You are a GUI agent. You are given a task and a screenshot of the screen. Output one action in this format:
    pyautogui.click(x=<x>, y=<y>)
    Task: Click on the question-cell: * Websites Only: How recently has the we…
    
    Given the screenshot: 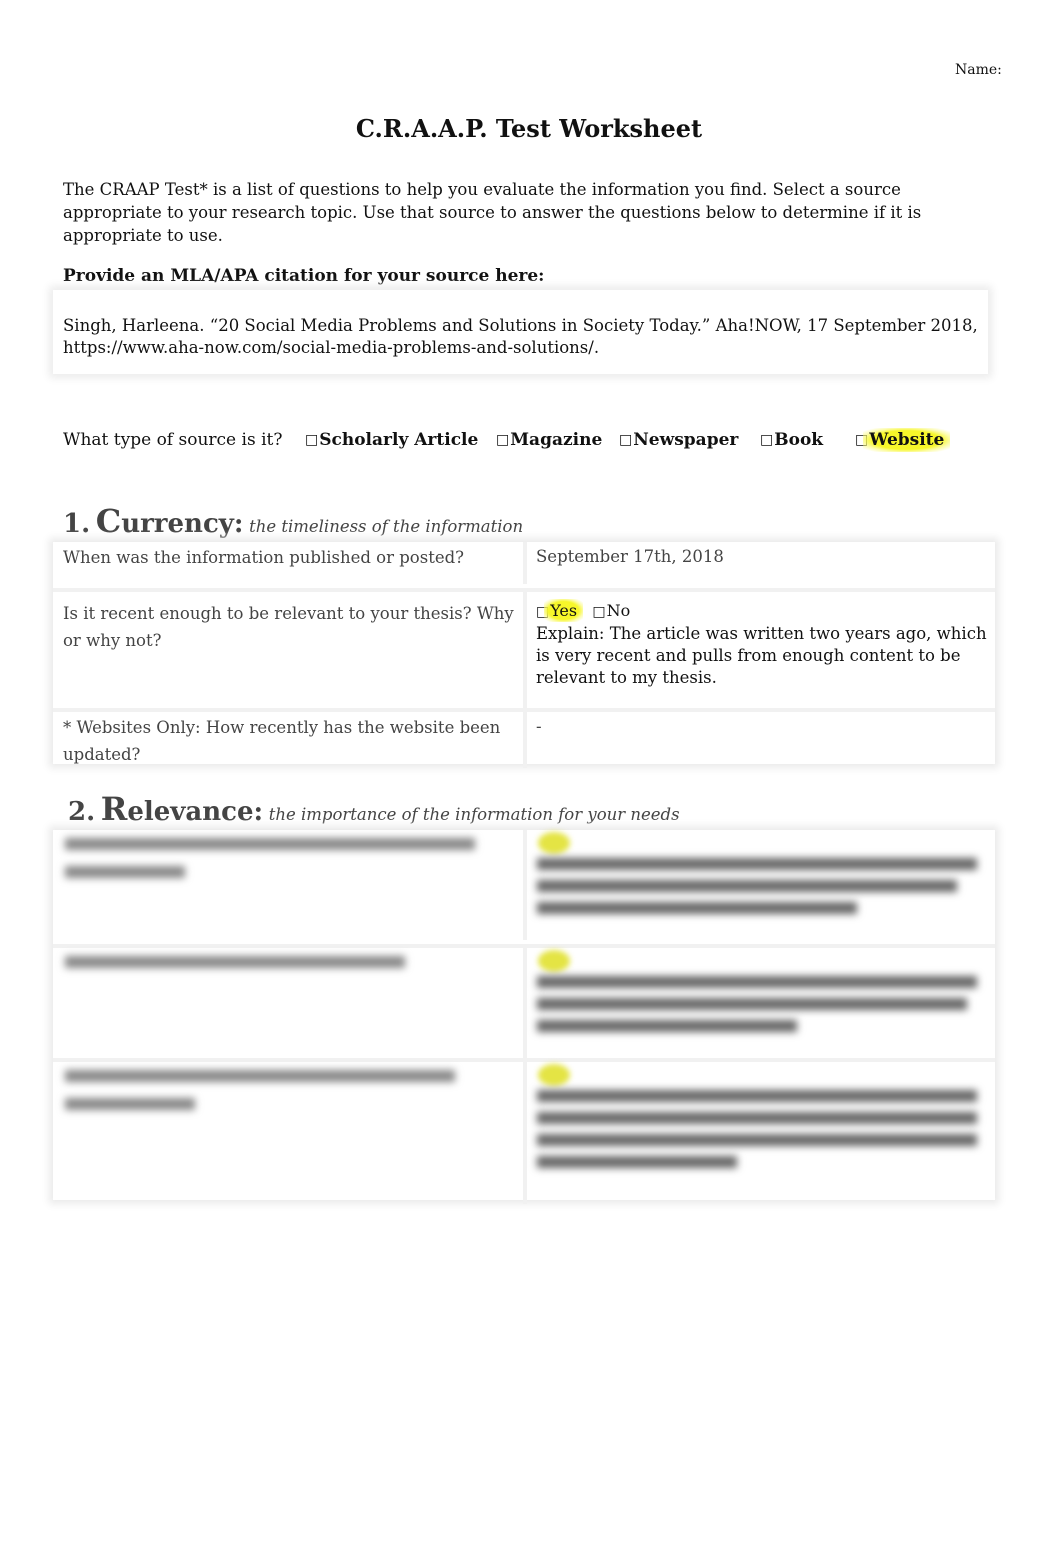 What is the action you would take?
    pyautogui.click(x=282, y=741)
    